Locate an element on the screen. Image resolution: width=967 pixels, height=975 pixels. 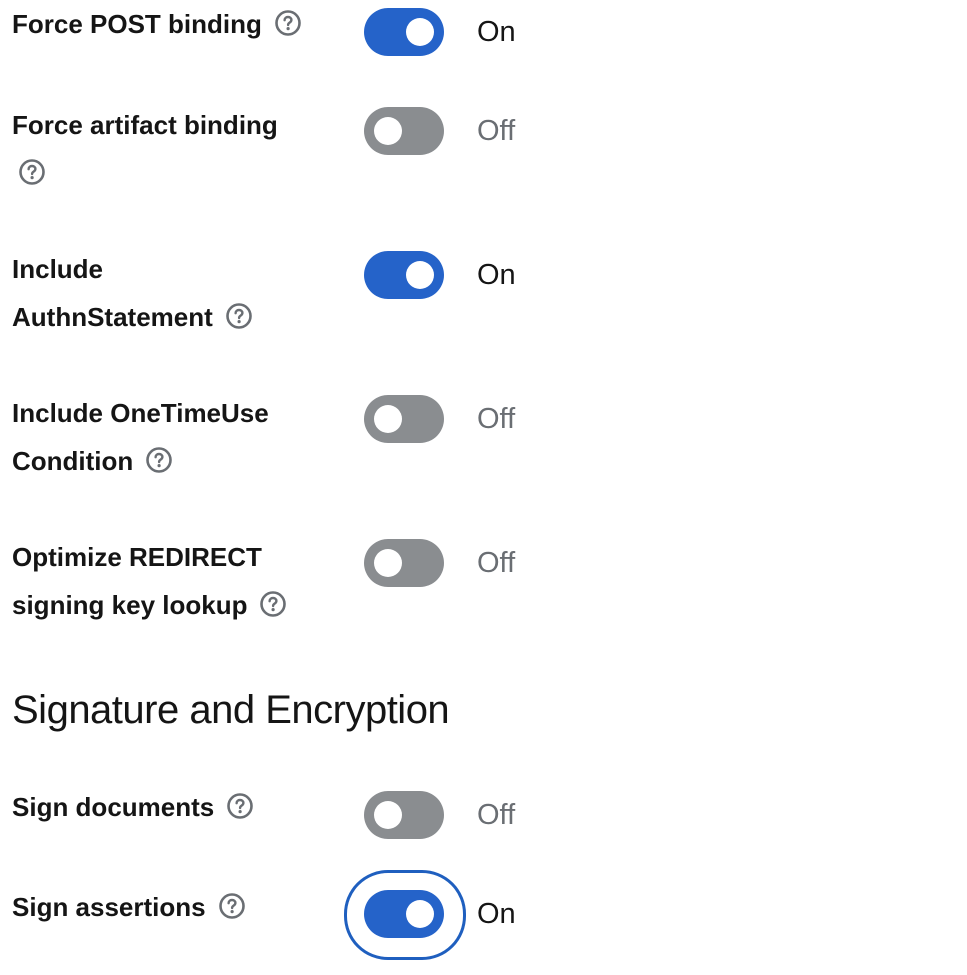
sign-documents-switch is located at coordinates (404, 815).